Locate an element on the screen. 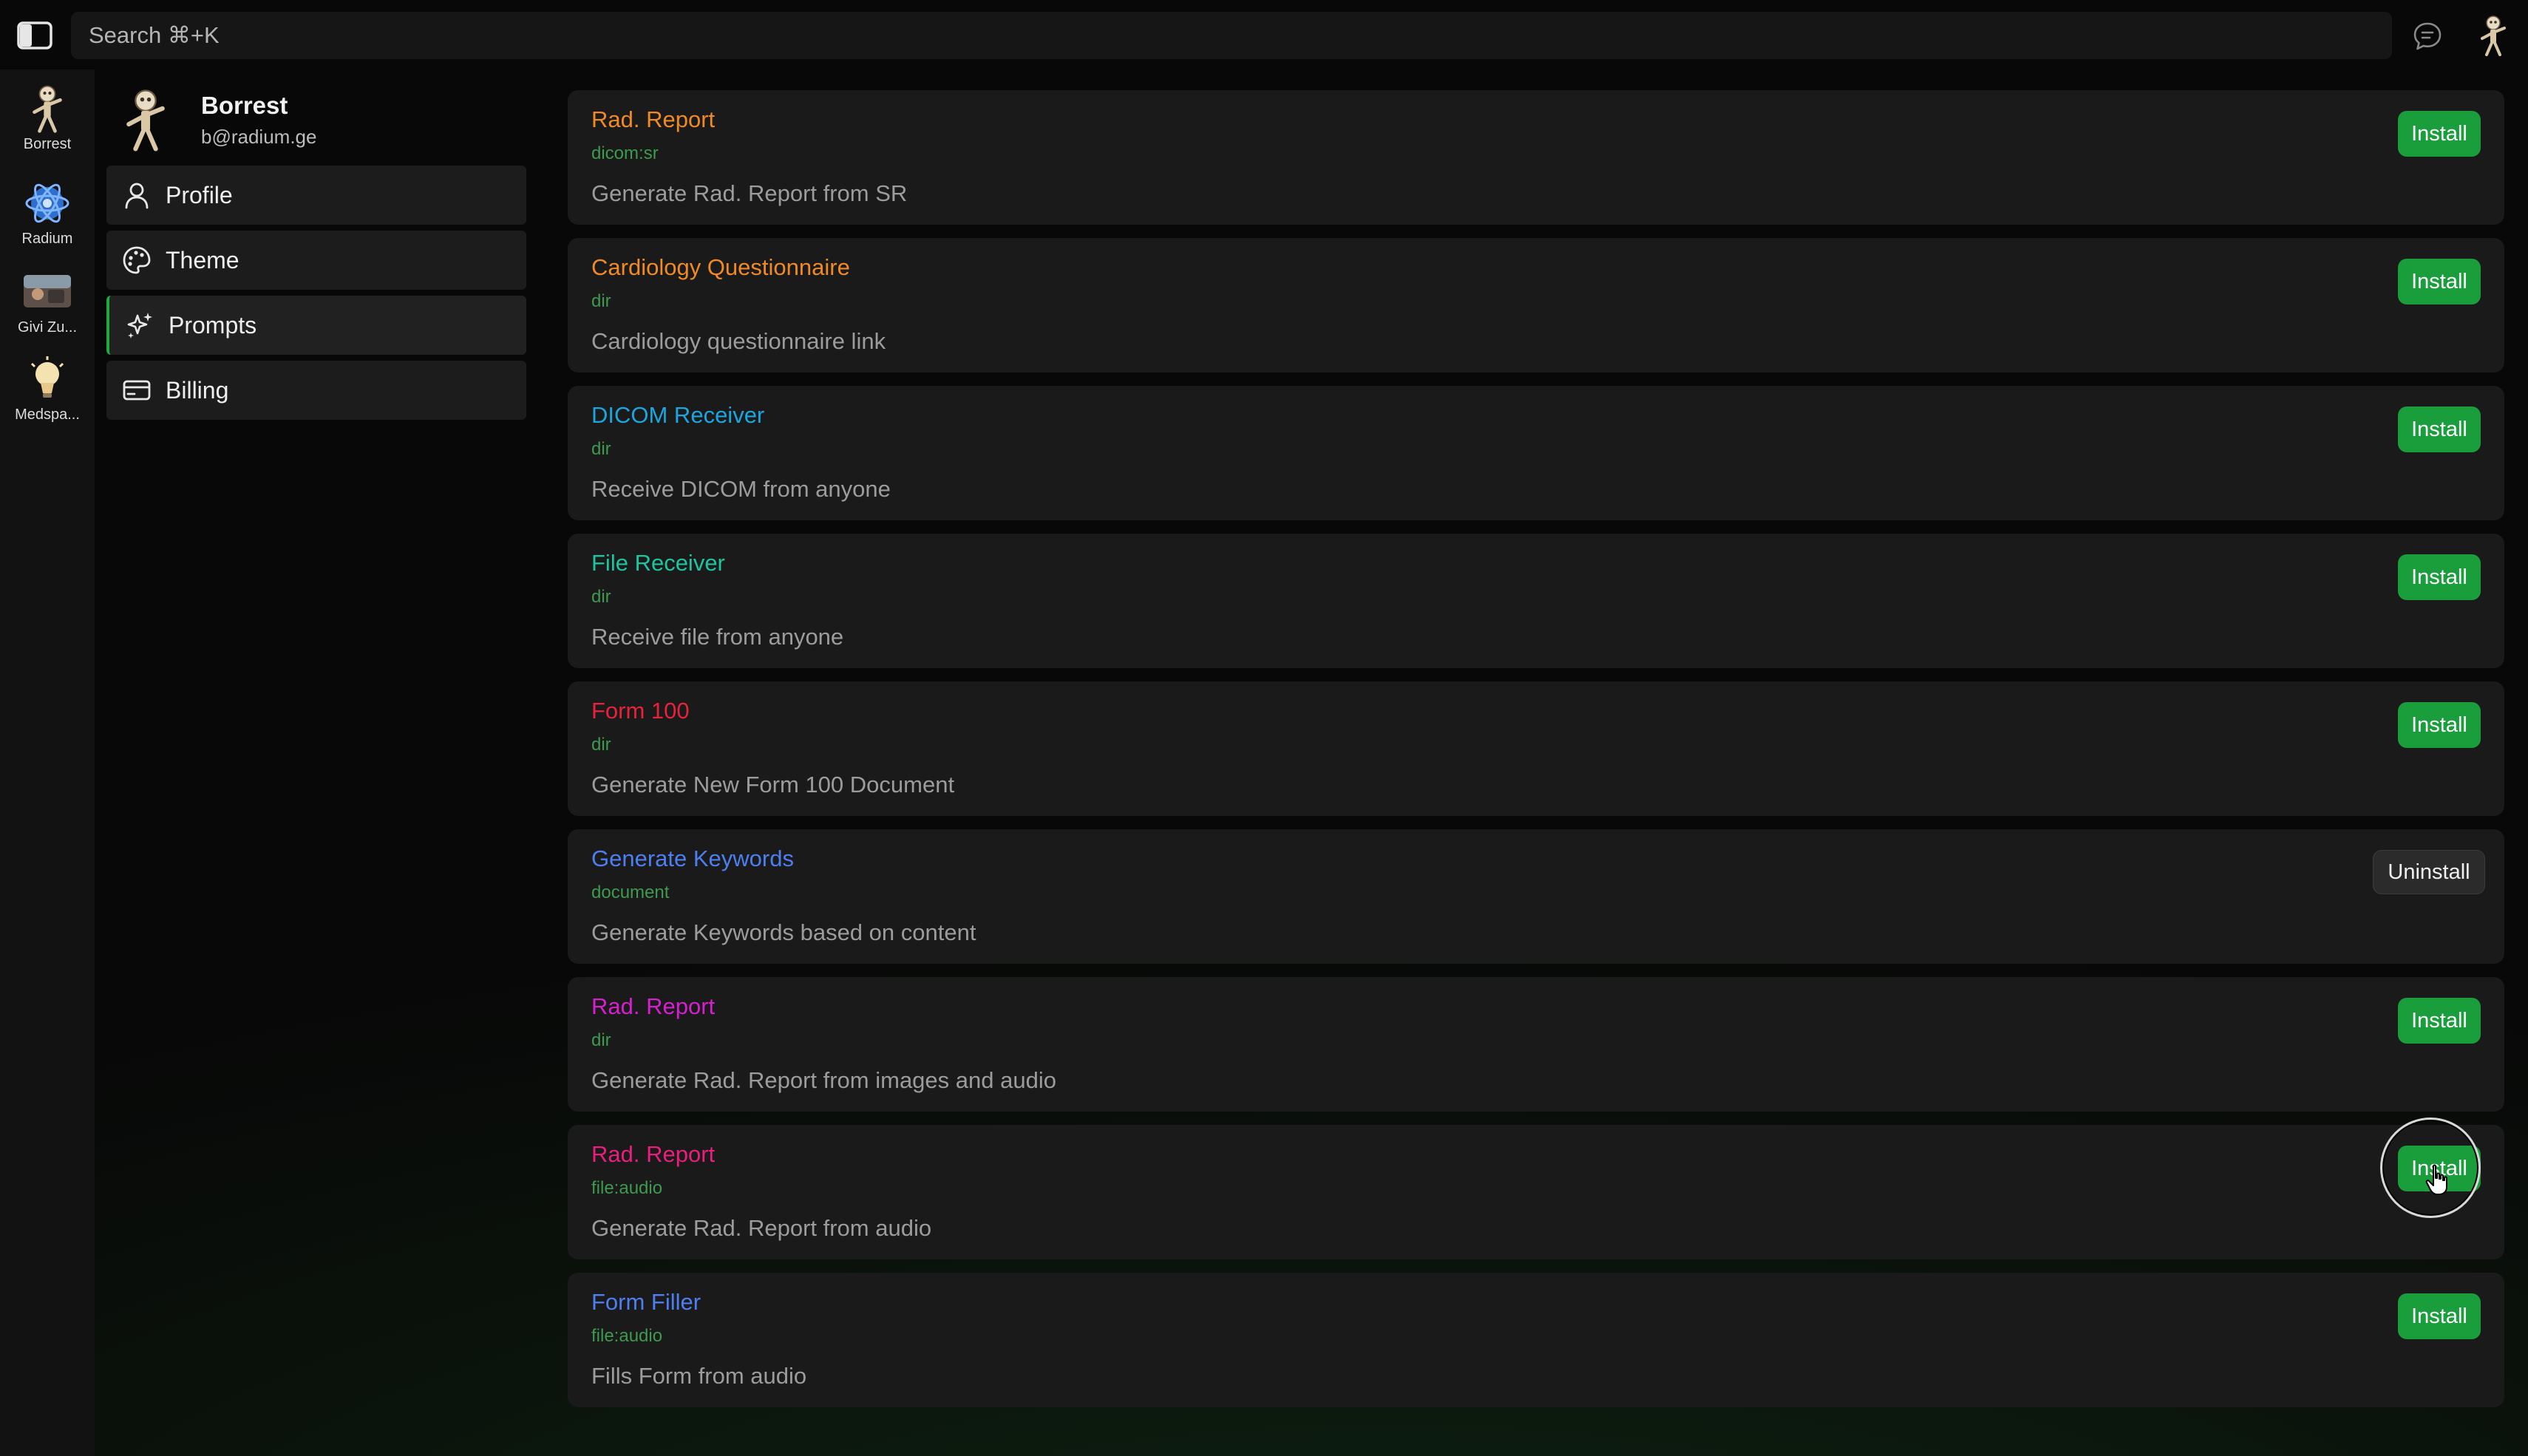 The width and height of the screenshot is (2528, 1456). prompt-type: dicom:sr is located at coordinates (625, 153).